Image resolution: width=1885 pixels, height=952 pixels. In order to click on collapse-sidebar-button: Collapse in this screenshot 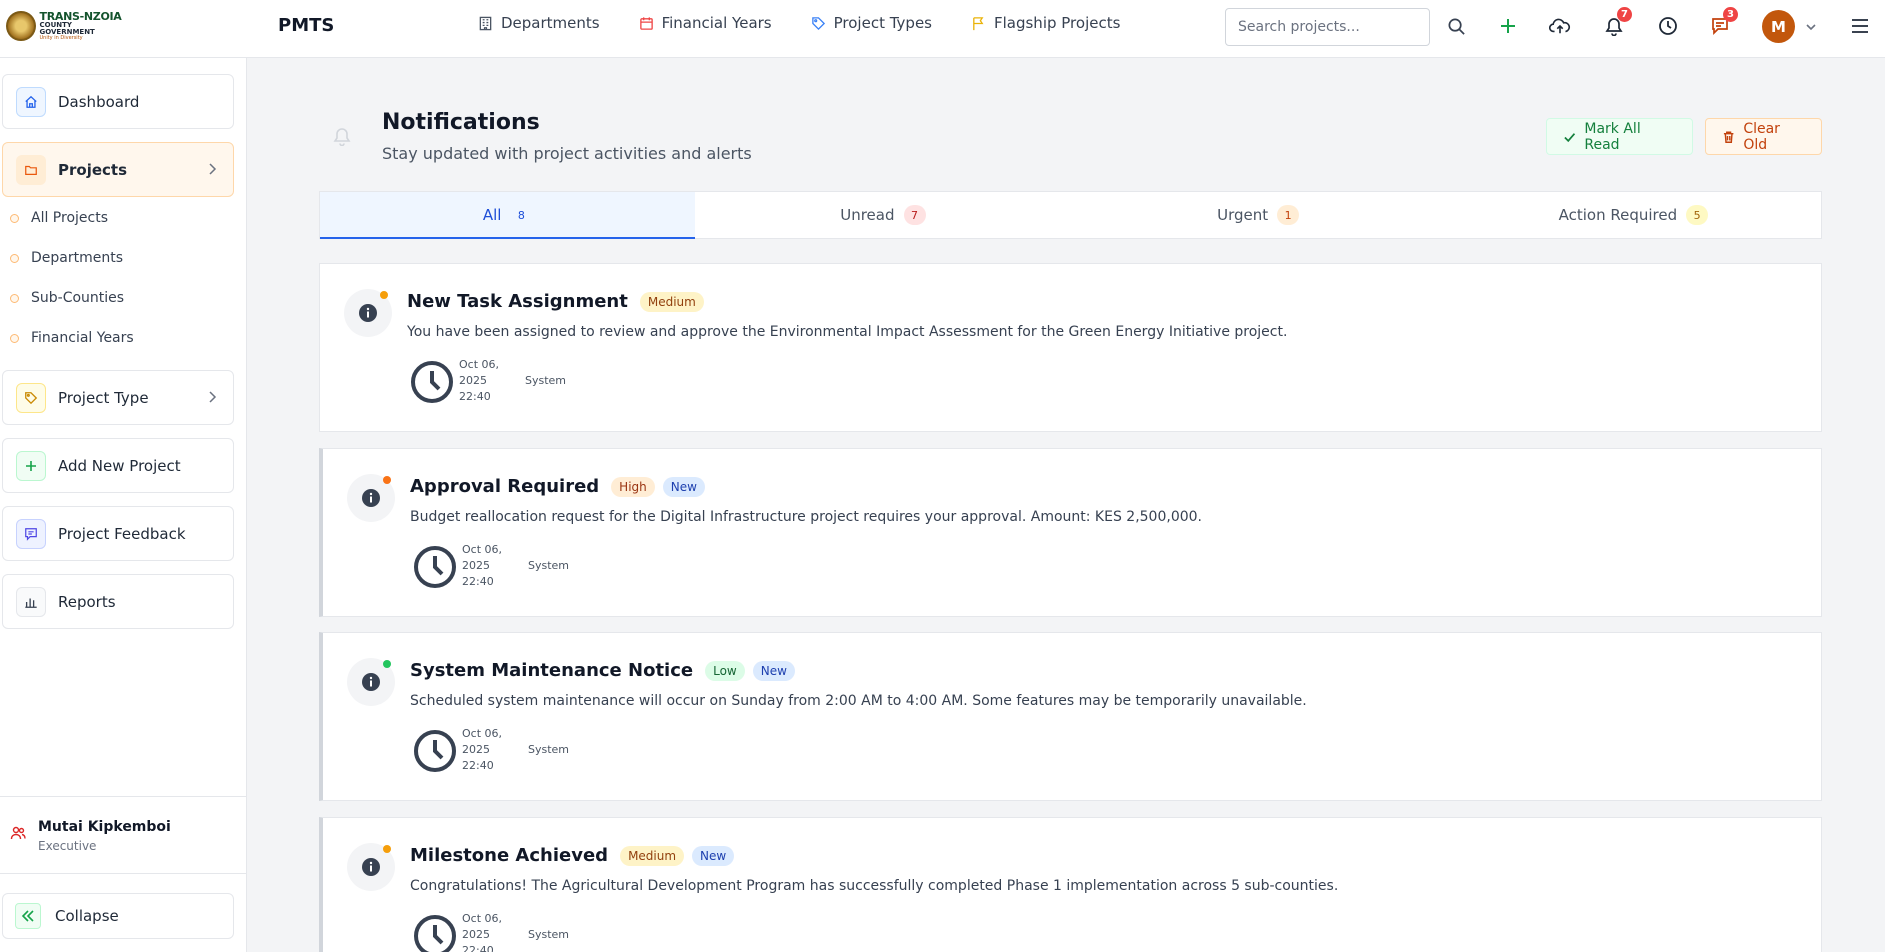, I will do `click(118, 916)`.